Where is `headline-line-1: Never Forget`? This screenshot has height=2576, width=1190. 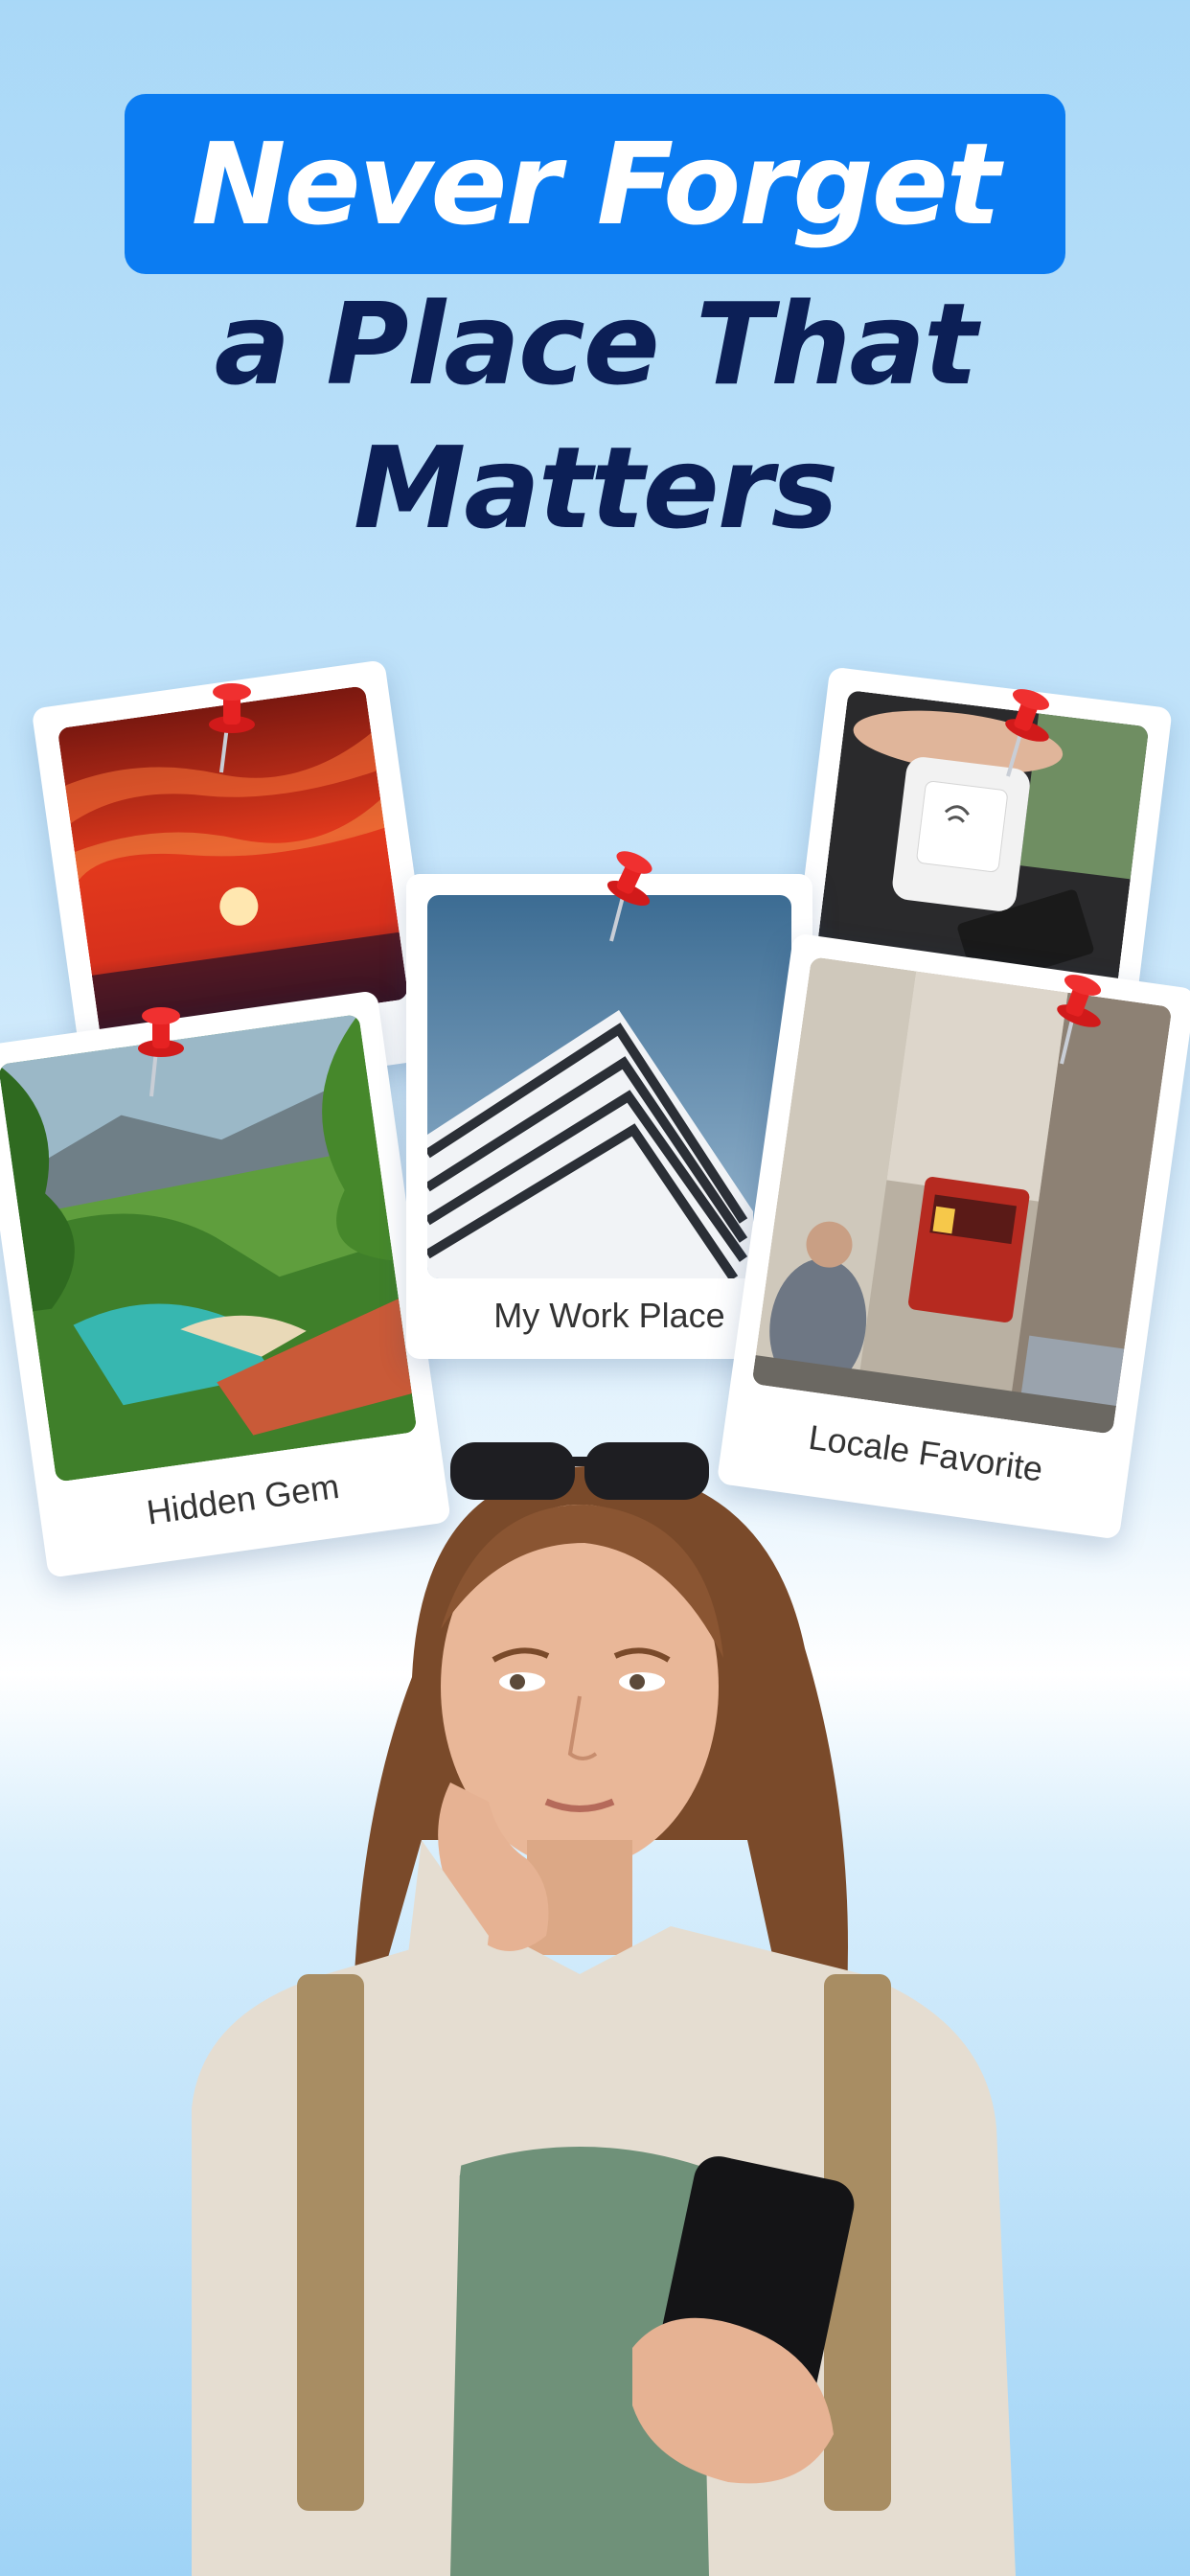
headline-line-1: Never Forget is located at coordinates (596, 184).